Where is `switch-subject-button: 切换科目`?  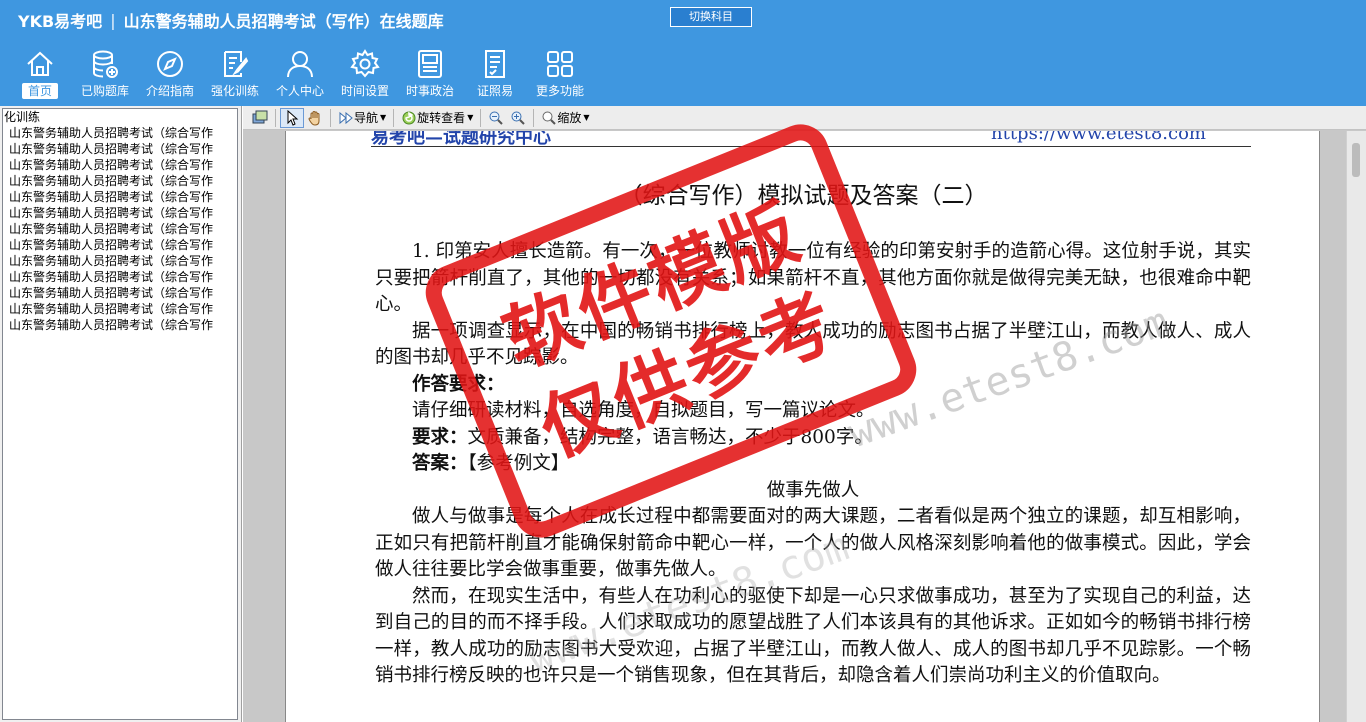
switch-subject-button: 切换科目 is located at coordinates (711, 17).